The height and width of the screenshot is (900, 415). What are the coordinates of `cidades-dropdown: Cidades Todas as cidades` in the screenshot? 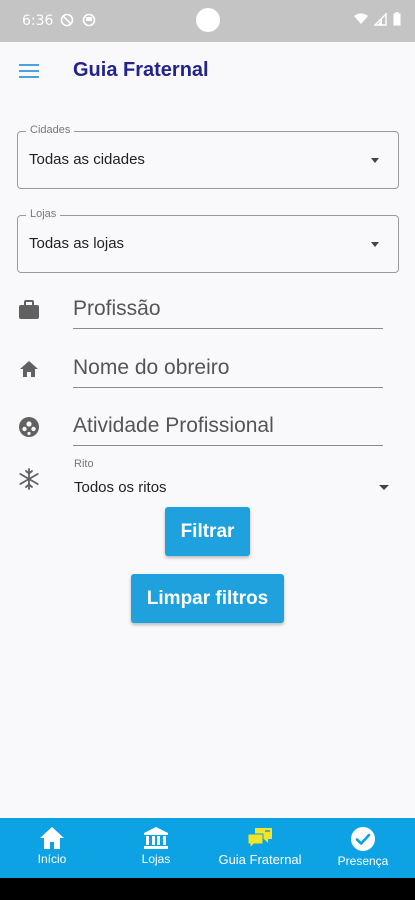 It's located at (208, 156).